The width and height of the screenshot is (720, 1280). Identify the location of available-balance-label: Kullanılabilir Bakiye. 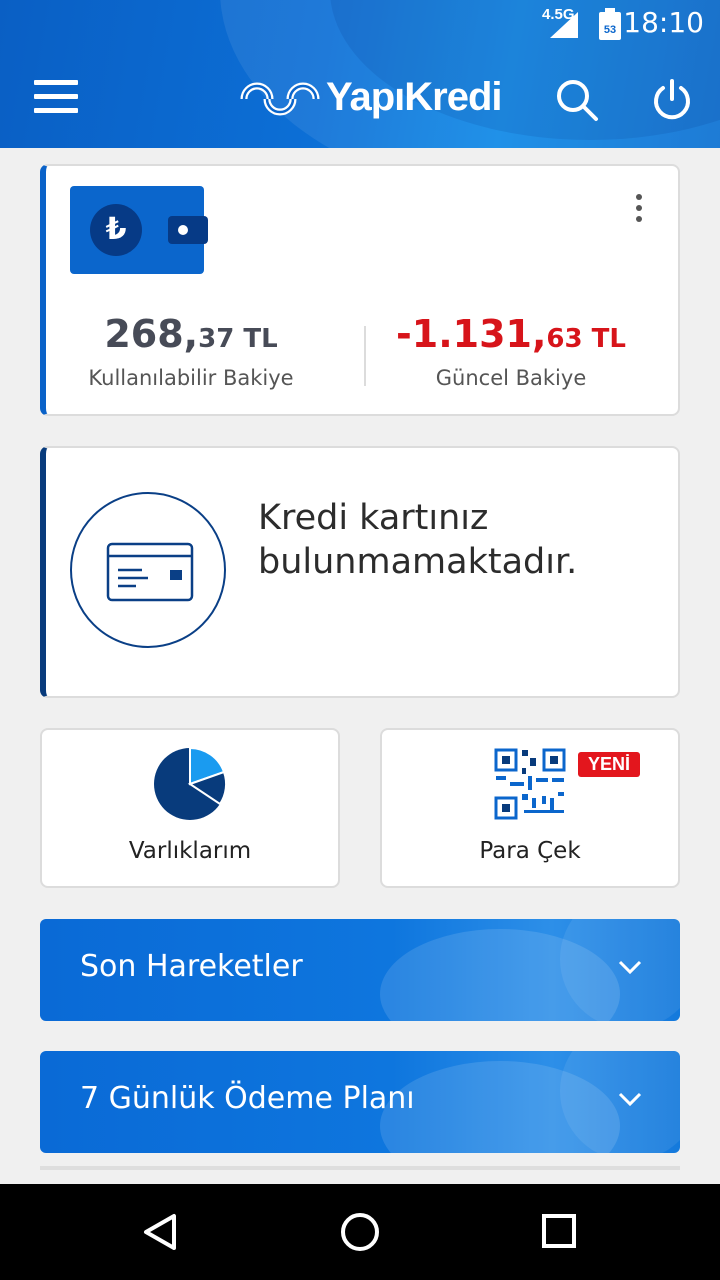
(191, 378).